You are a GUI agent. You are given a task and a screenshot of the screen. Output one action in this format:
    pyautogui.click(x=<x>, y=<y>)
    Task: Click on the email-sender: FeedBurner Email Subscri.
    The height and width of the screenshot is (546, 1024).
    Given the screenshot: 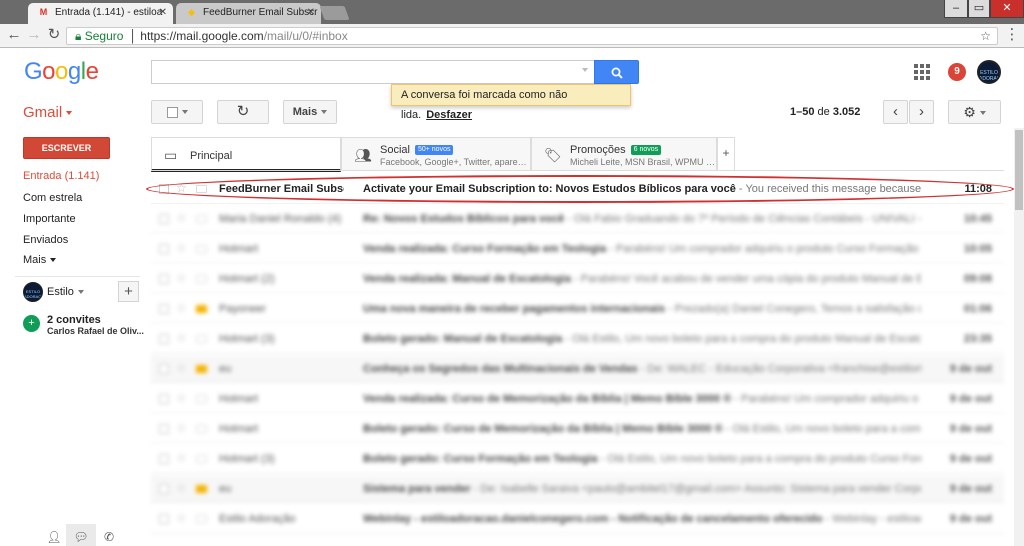 What is the action you would take?
    pyautogui.click(x=281, y=189)
    